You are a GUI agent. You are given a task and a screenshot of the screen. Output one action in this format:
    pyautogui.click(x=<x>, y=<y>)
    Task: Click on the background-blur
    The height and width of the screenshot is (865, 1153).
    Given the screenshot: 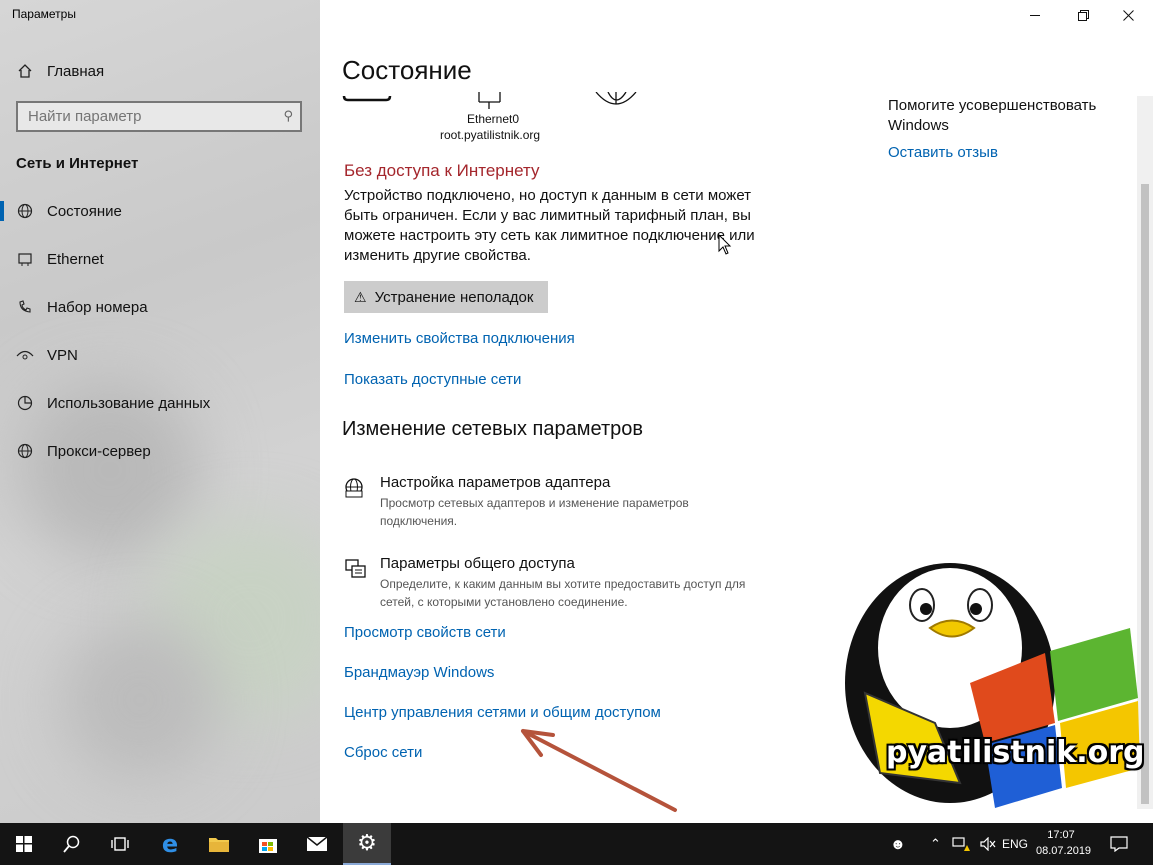 What is the action you would take?
    pyautogui.click(x=140, y=700)
    